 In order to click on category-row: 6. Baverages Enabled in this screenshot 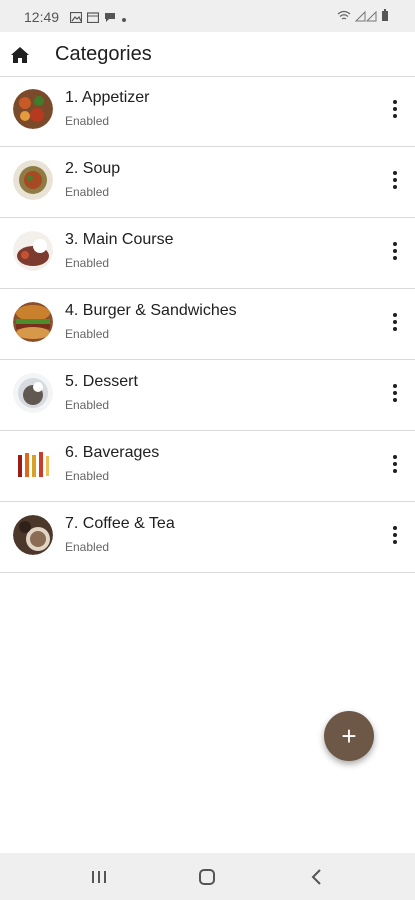, I will do `click(207, 466)`.